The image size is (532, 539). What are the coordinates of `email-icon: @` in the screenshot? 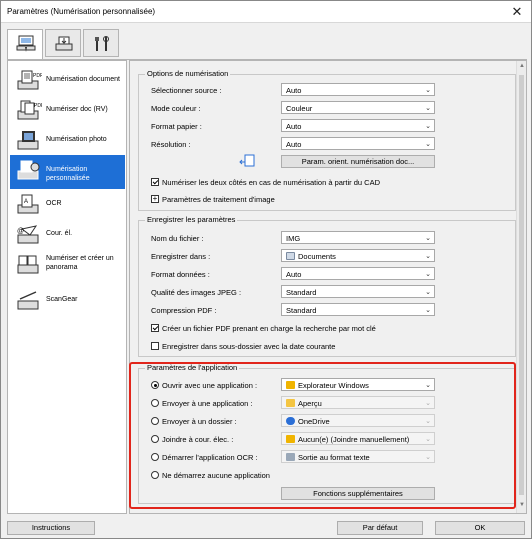 It's located at (28, 234).